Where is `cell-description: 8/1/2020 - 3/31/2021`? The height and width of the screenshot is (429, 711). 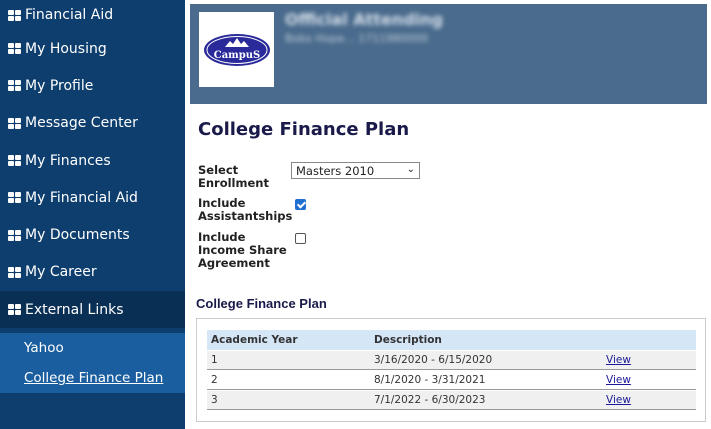 cell-description: 8/1/2020 - 3/31/2021 is located at coordinates (430, 380).